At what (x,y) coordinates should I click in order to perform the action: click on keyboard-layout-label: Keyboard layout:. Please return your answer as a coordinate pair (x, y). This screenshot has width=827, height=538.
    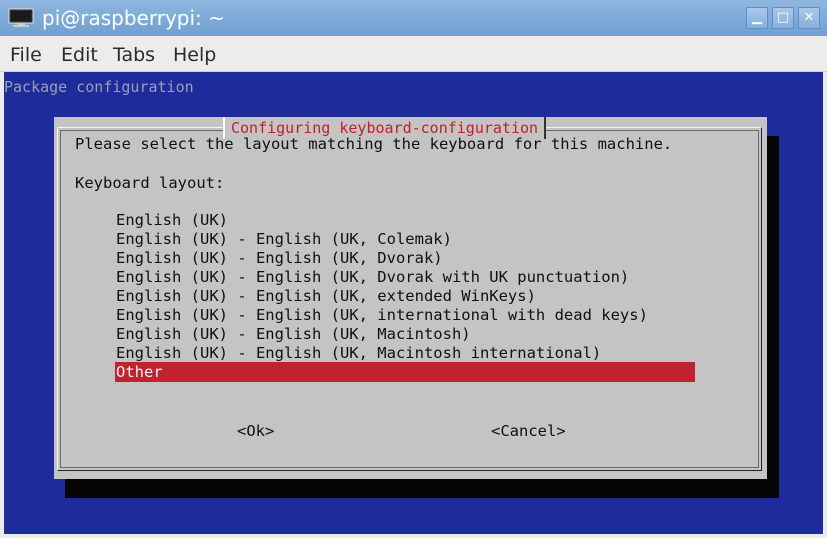
    Looking at the image, I should click on (150, 183).